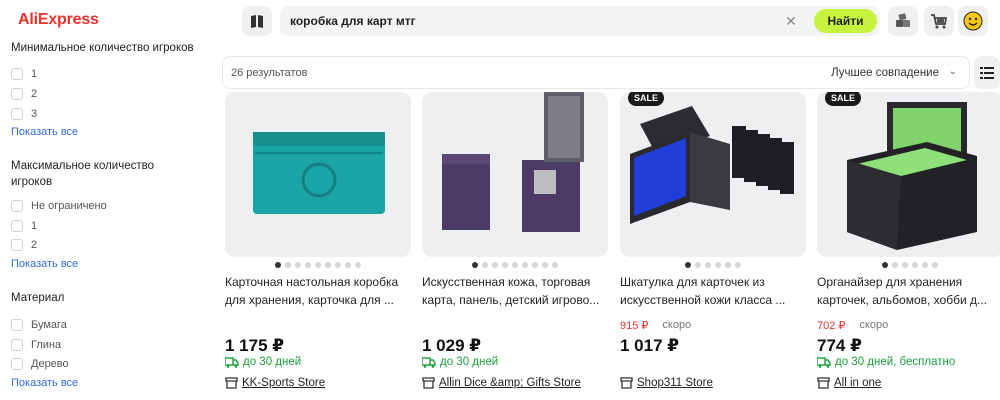  I want to click on orders-button, so click(903, 21).